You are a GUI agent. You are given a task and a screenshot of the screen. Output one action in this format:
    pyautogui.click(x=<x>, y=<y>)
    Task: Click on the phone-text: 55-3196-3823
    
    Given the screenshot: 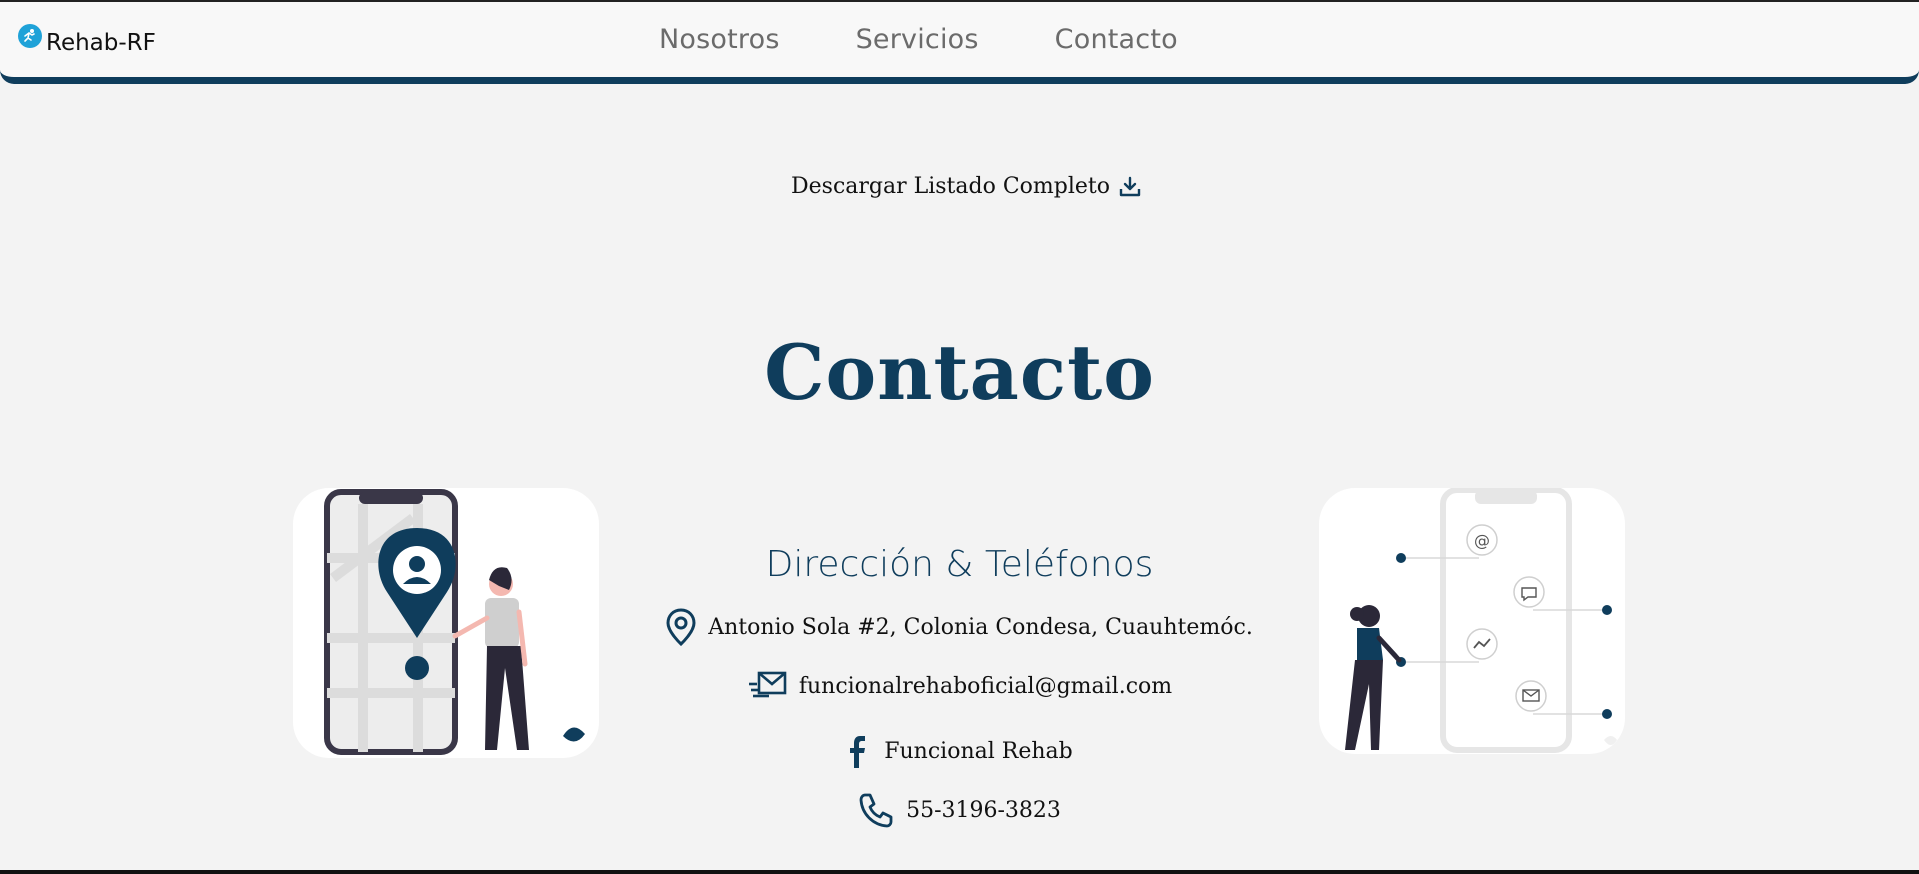 What is the action you would take?
    pyautogui.click(x=983, y=810)
    